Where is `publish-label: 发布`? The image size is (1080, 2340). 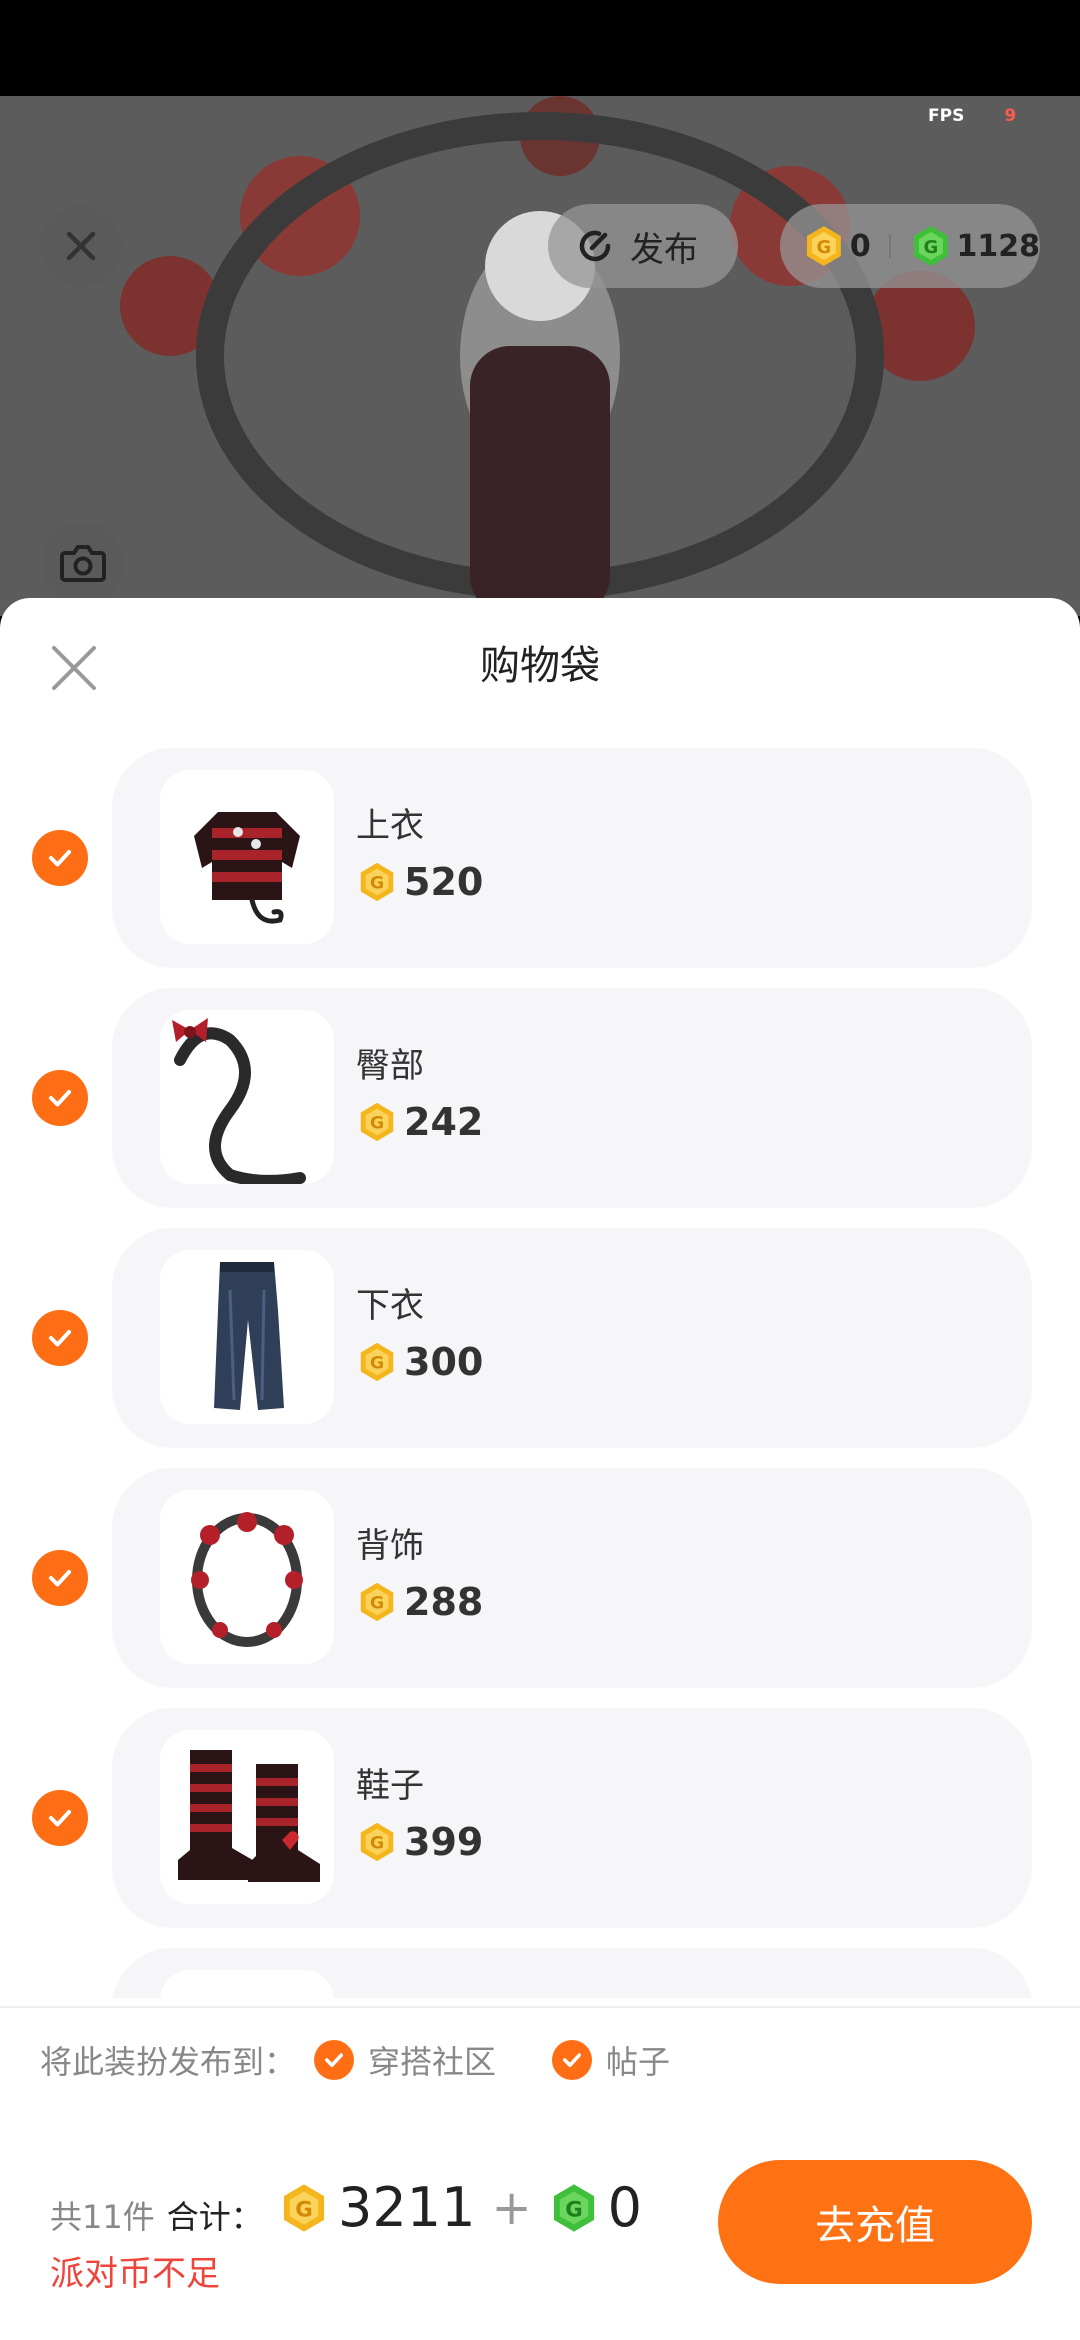 publish-label: 发布 is located at coordinates (664, 249).